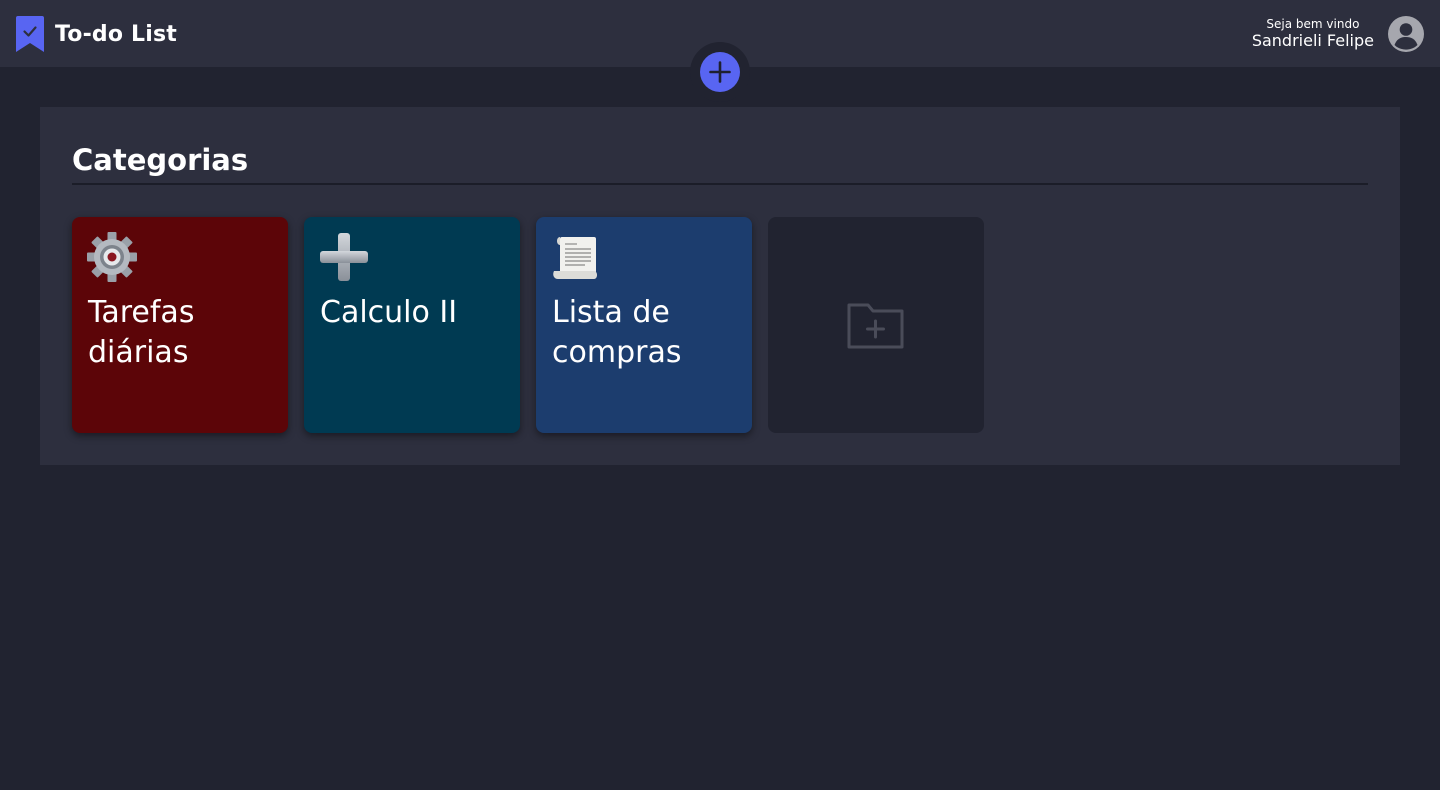 The width and height of the screenshot is (1440, 790). I want to click on add-task-button, so click(720, 72).